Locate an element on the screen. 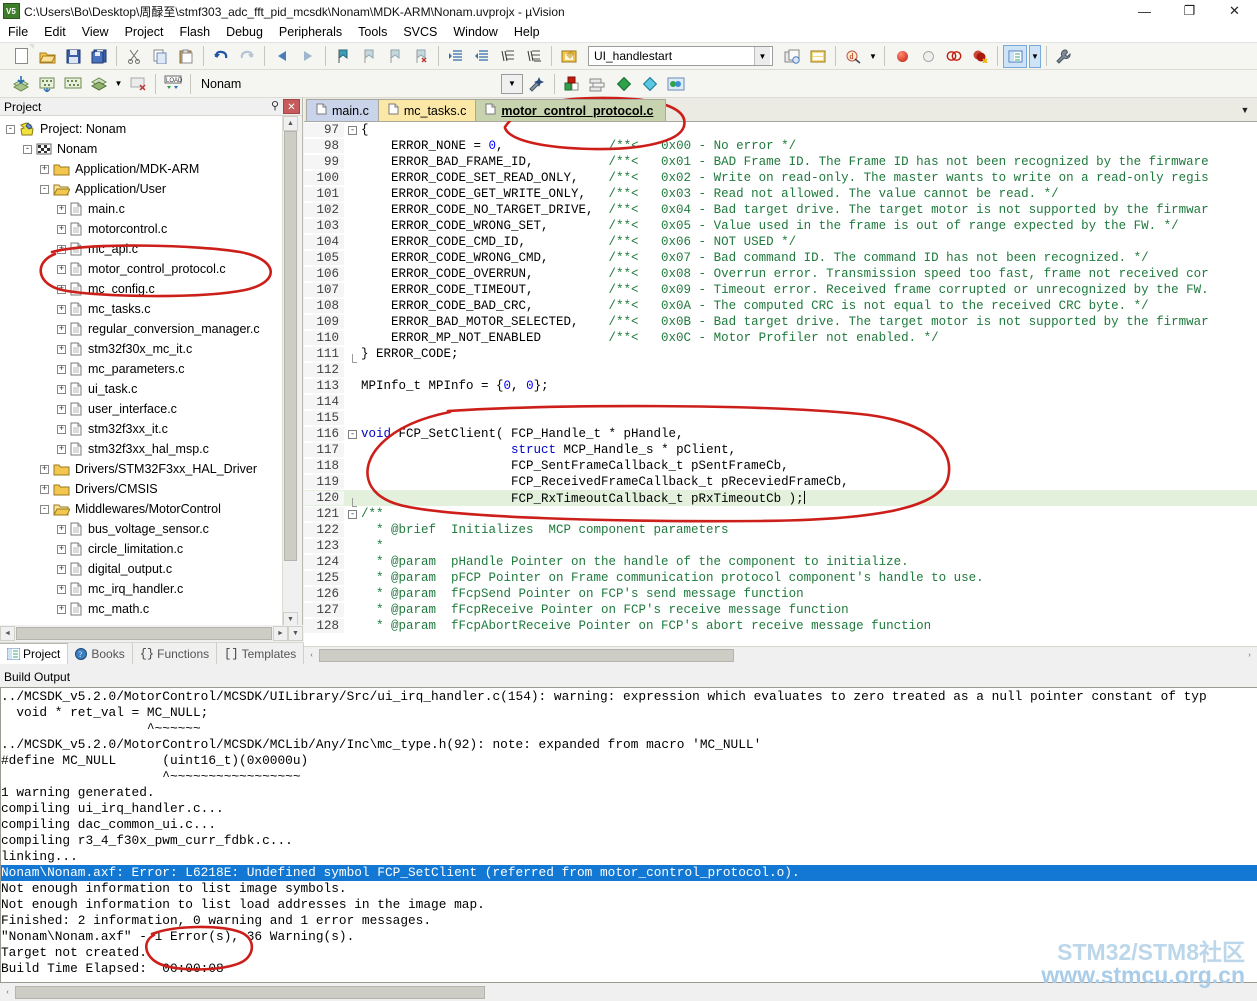 This screenshot has height=1001, width=1257. close-button: ✕ is located at coordinates (1234, 11).